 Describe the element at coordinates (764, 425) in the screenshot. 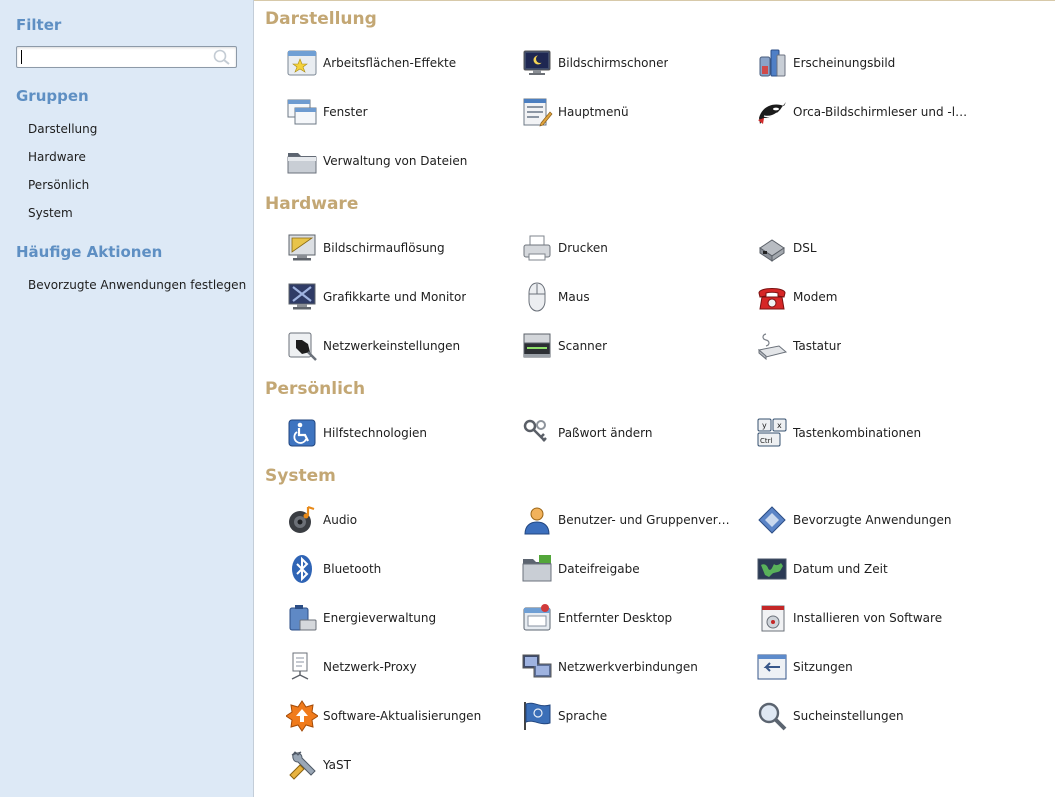

I see `svg-text: y` at that location.